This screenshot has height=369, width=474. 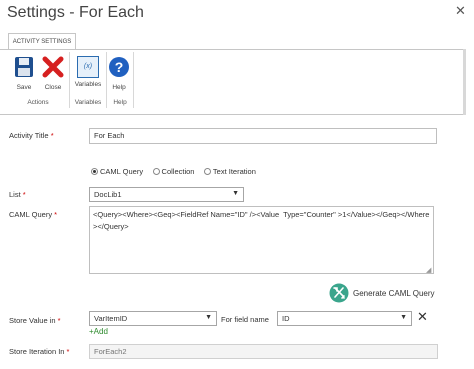 I want to click on variables-button-label: Variables, so click(x=88, y=84).